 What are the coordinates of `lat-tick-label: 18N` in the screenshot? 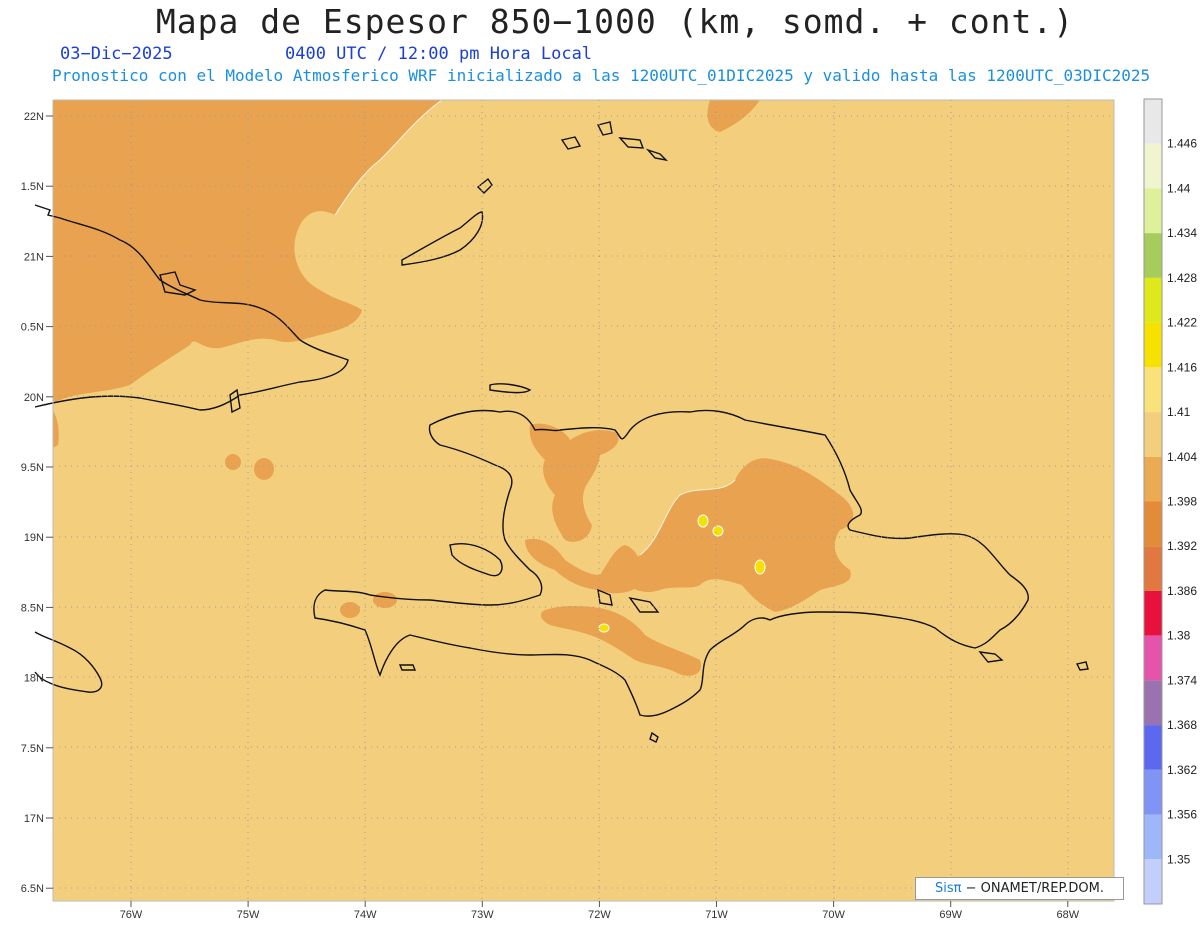 It's located at (34, 679).